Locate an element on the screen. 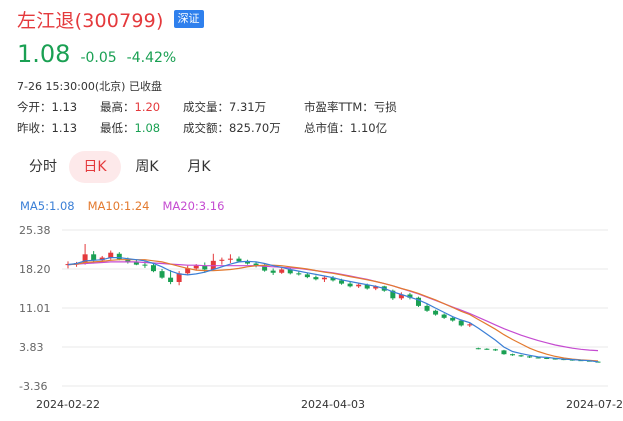  price-change-percent: -4.42% is located at coordinates (151, 58).